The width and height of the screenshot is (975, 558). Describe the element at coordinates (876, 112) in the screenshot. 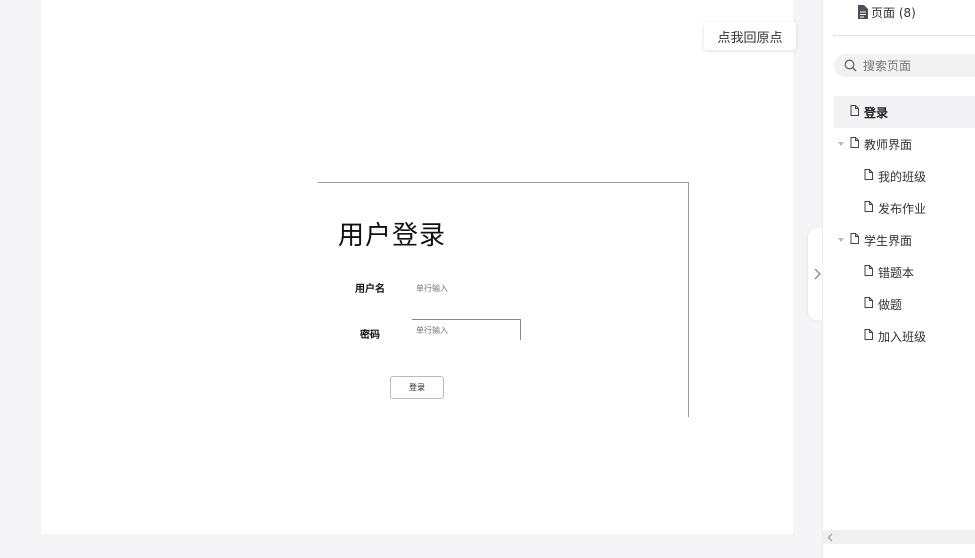

I see `tree-item-label: 登录` at that location.